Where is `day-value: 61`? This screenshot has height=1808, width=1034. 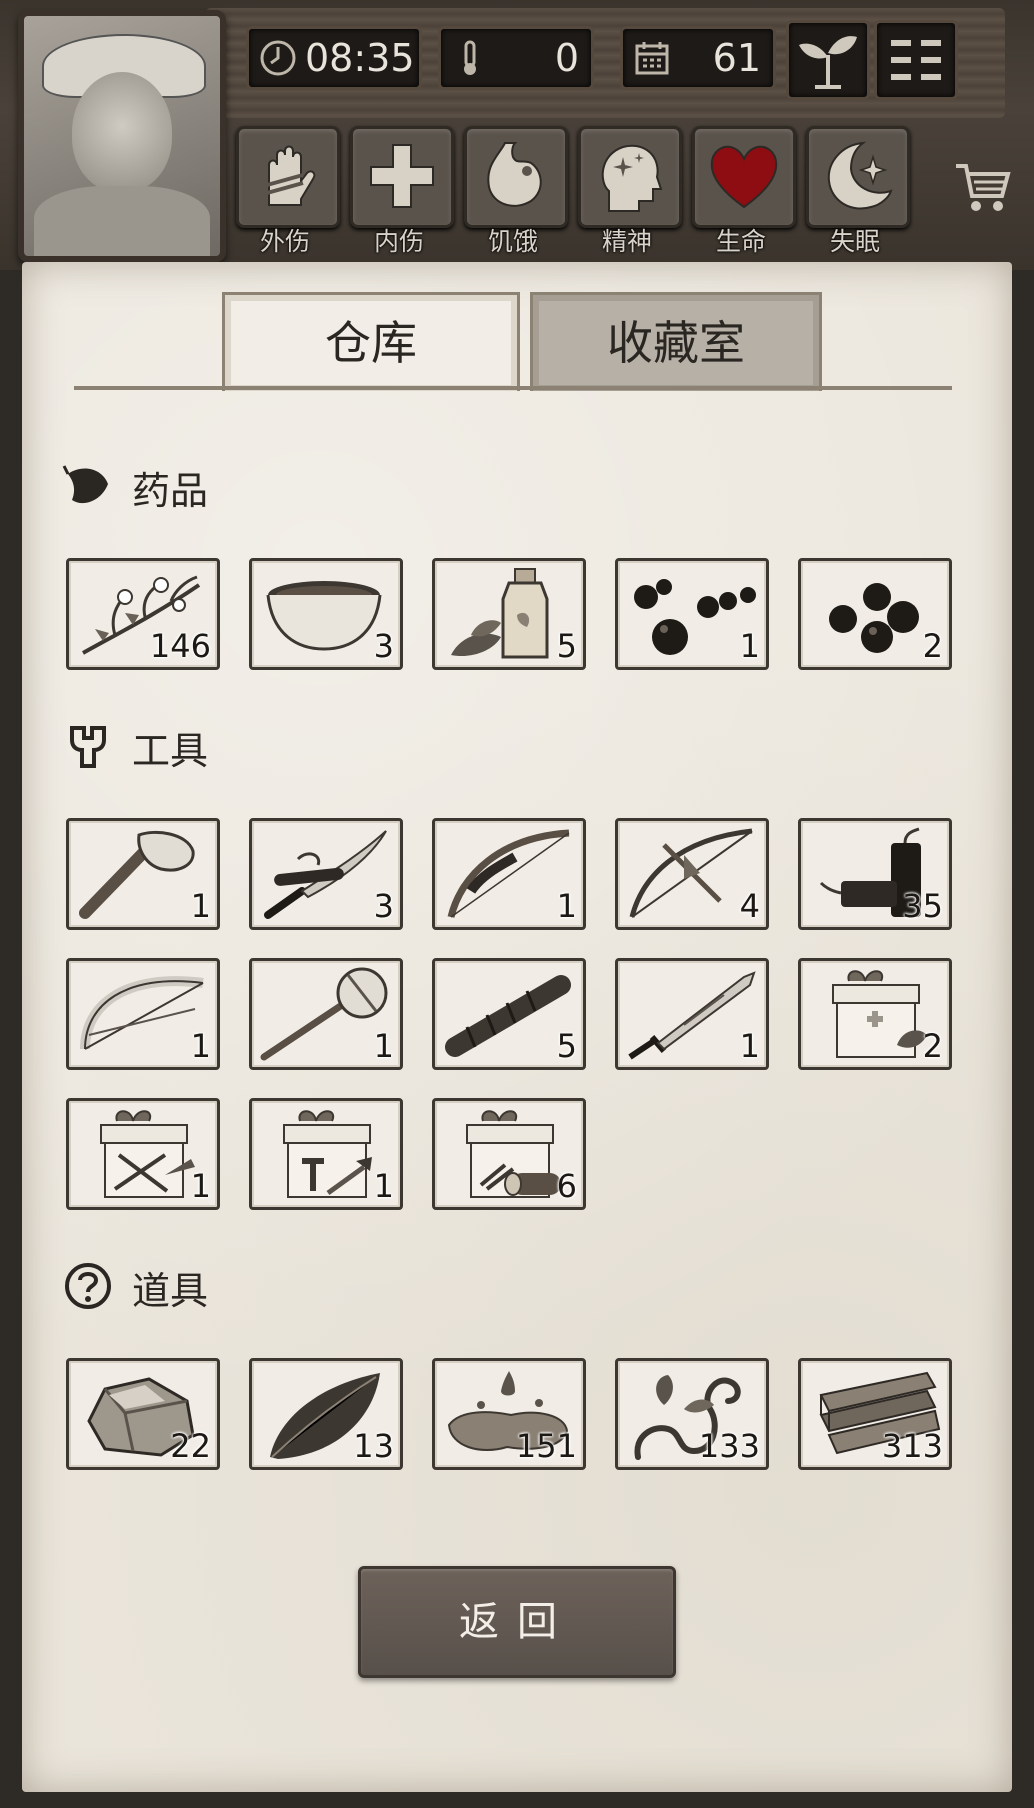 day-value: 61 is located at coordinates (736, 58).